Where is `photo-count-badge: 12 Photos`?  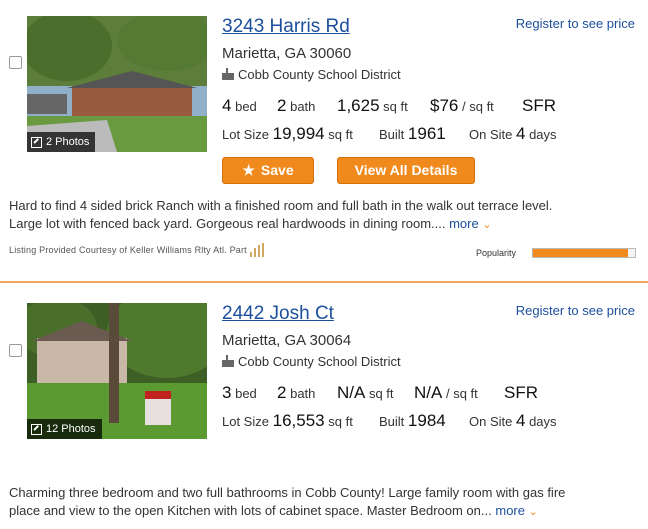
photo-count-badge: 12 Photos is located at coordinates (64, 429).